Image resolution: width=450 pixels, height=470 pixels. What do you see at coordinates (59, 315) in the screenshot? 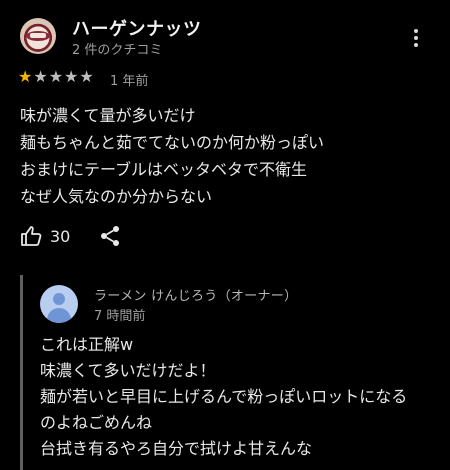
I see `person-icon-body` at bounding box center [59, 315].